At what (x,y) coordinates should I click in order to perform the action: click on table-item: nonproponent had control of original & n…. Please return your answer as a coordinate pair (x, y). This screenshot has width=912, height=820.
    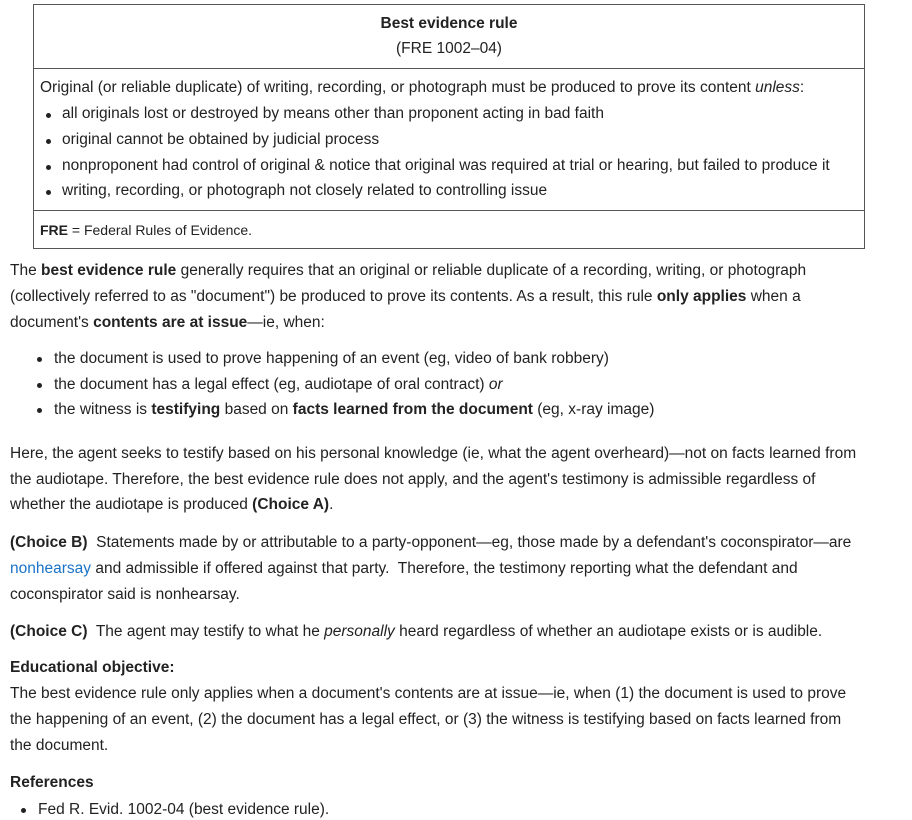
    Looking at the image, I should click on (446, 165).